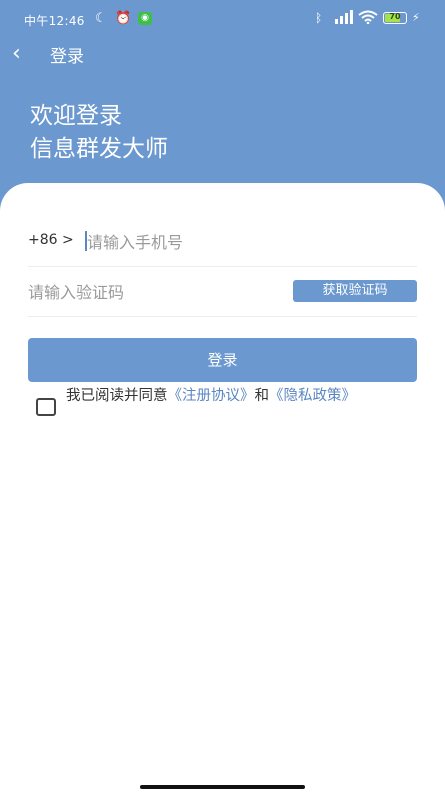  Describe the element at coordinates (145, 18) in the screenshot. I see `wechat-icon: ◉` at that location.